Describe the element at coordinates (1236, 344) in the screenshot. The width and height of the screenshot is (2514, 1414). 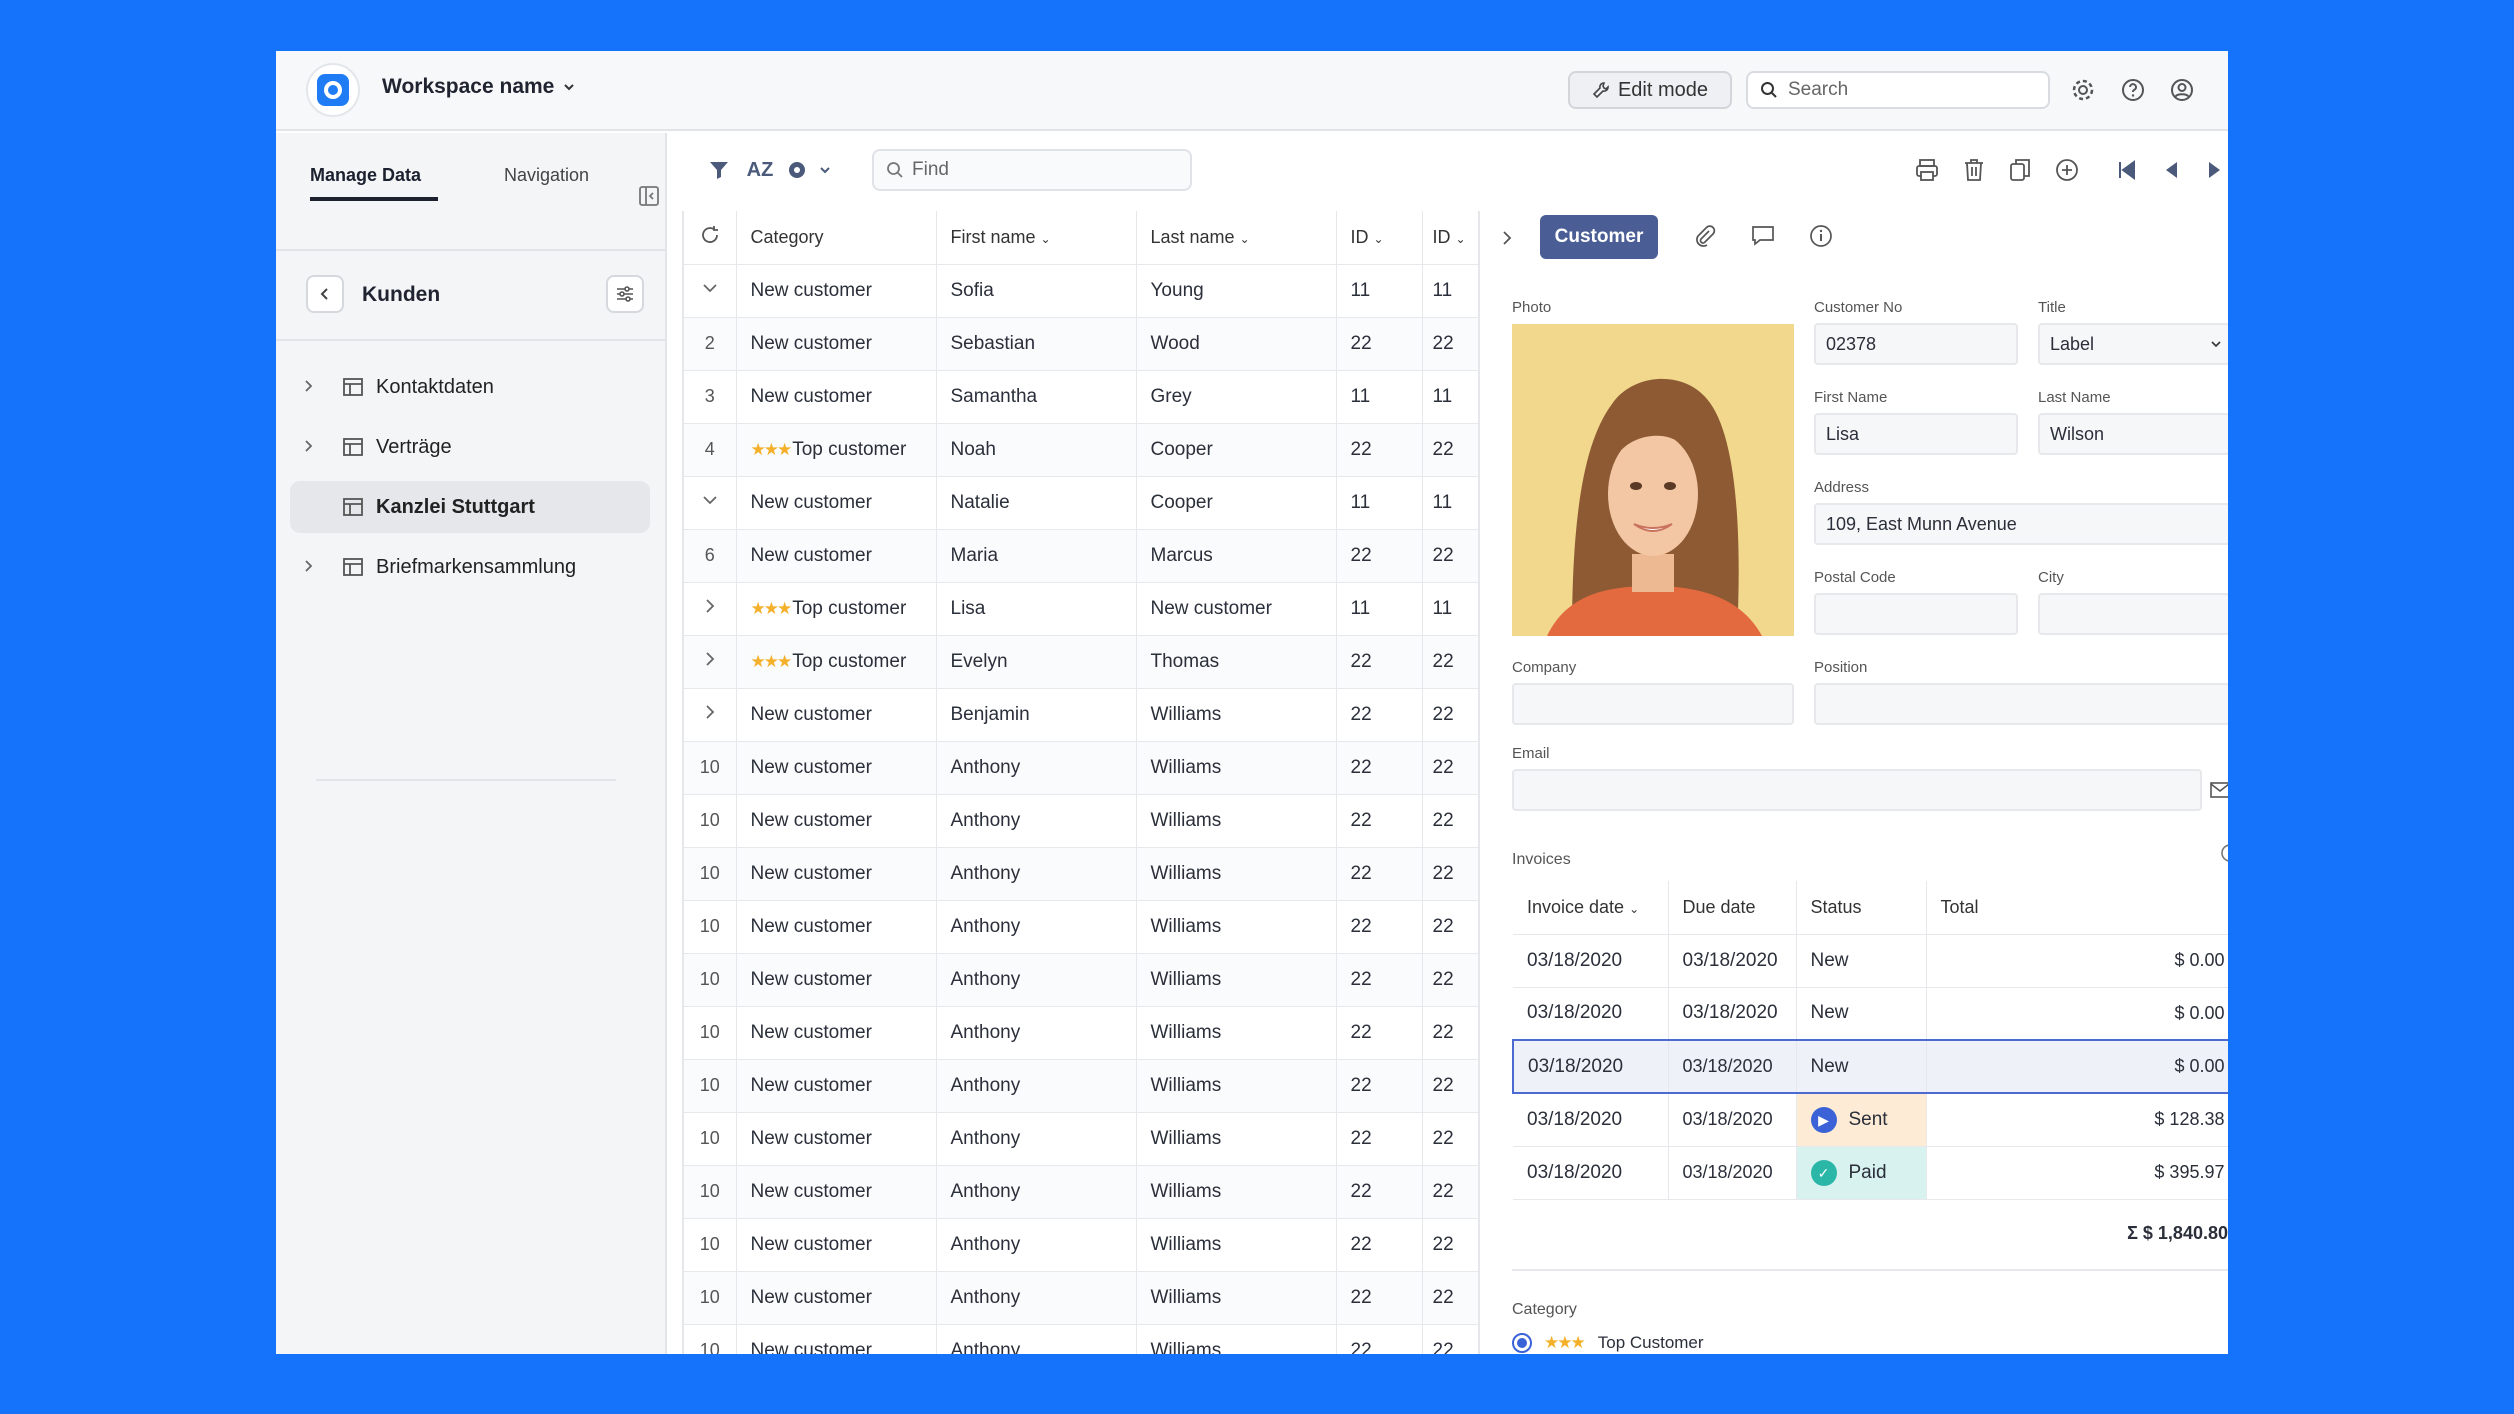
I see `cell-last-name: Wood` at that location.